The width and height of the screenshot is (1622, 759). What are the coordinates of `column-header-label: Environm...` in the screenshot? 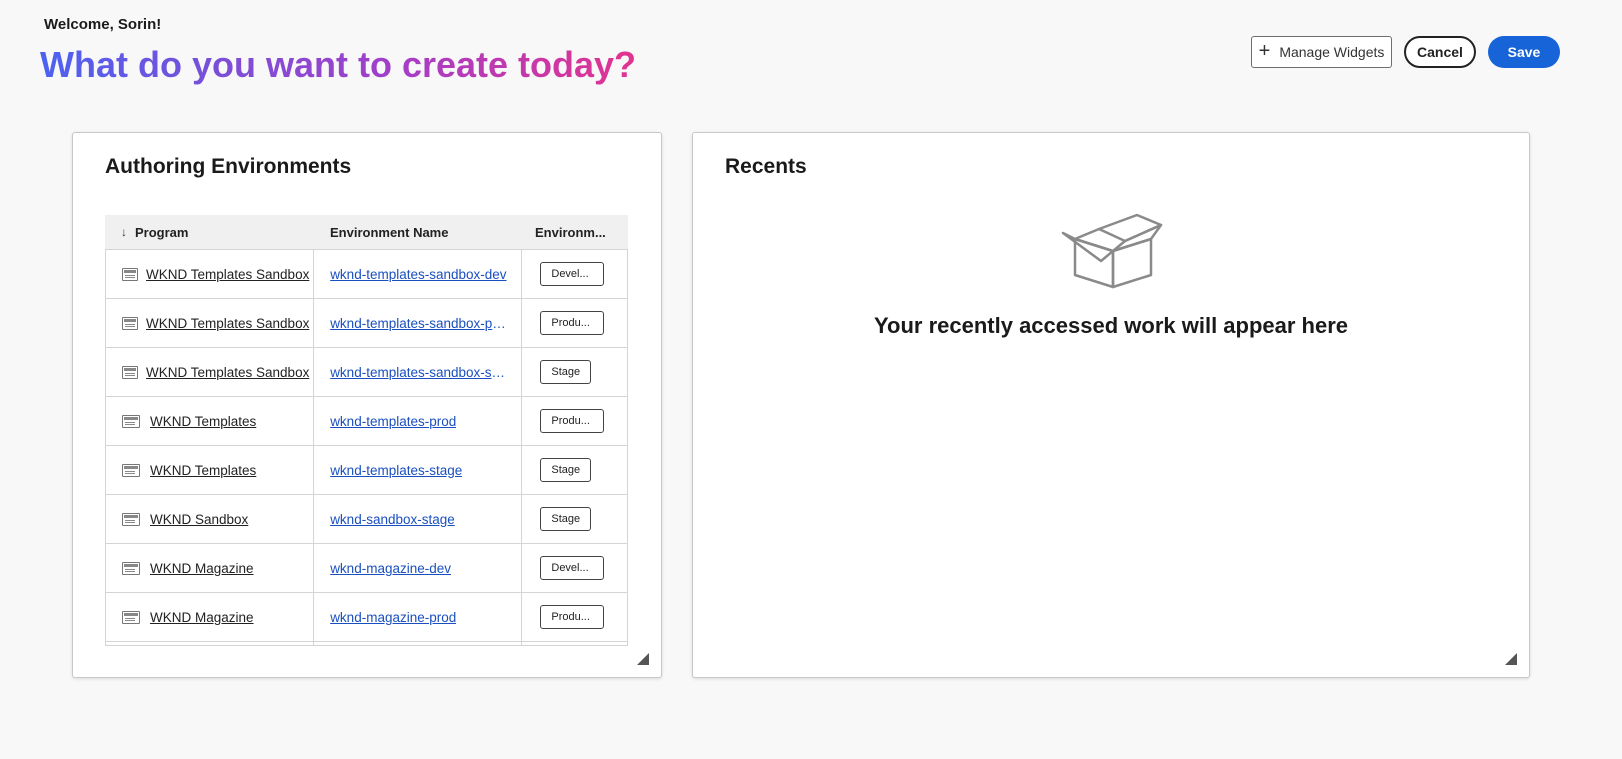 It's located at (570, 232).